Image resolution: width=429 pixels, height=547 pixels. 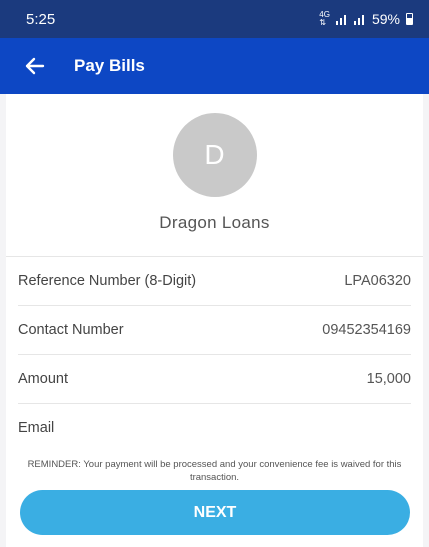 What do you see at coordinates (214, 330) in the screenshot?
I see `contact-number-field: Contact Number 09452354169` at bounding box center [214, 330].